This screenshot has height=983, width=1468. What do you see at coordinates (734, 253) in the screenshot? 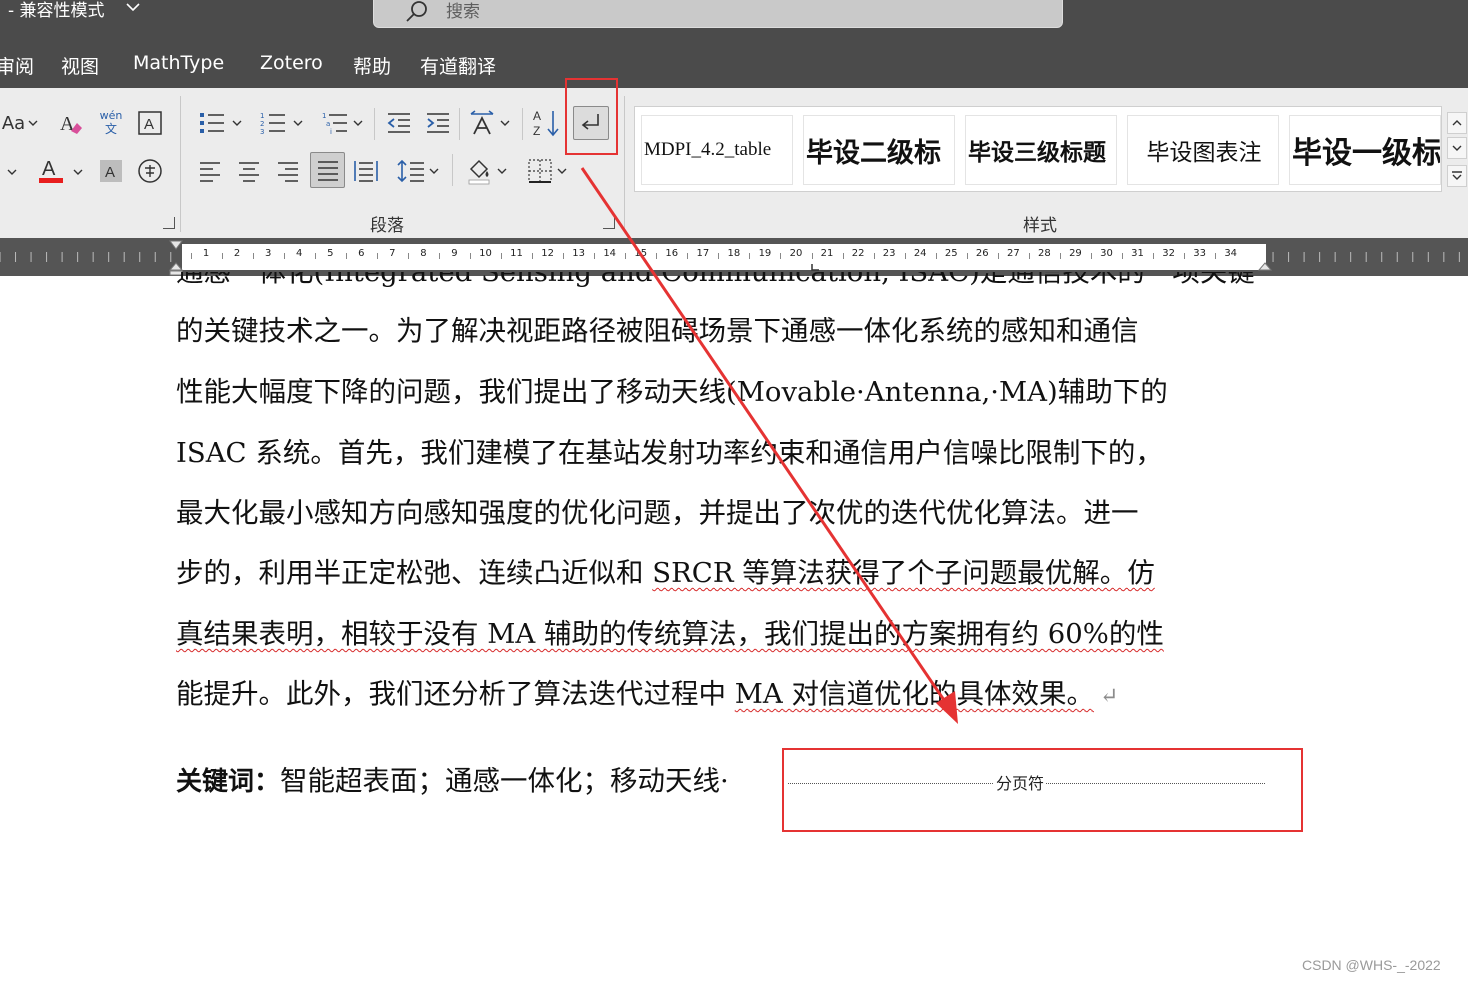
I see `ruler-number: 18` at bounding box center [734, 253].